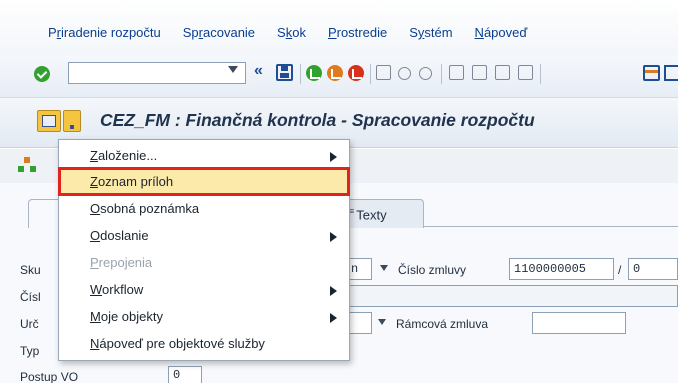 The width and height of the screenshot is (678, 383). What do you see at coordinates (432, 270) in the screenshot?
I see `label-cislo-zmluvy: Číslo zmluvy` at bounding box center [432, 270].